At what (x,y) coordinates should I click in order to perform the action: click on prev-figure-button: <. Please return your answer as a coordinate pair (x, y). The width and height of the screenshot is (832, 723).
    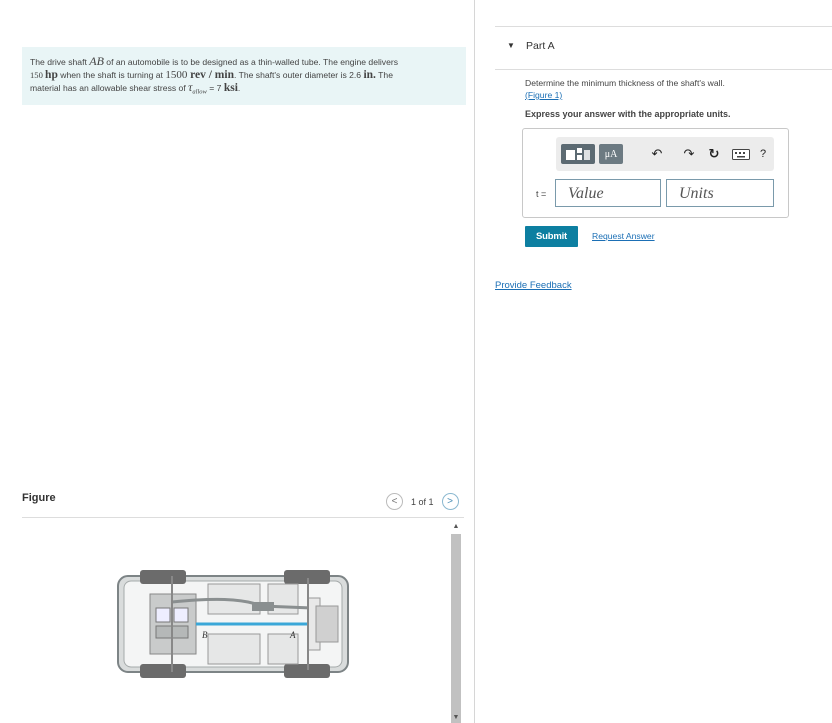
    Looking at the image, I should click on (394, 501).